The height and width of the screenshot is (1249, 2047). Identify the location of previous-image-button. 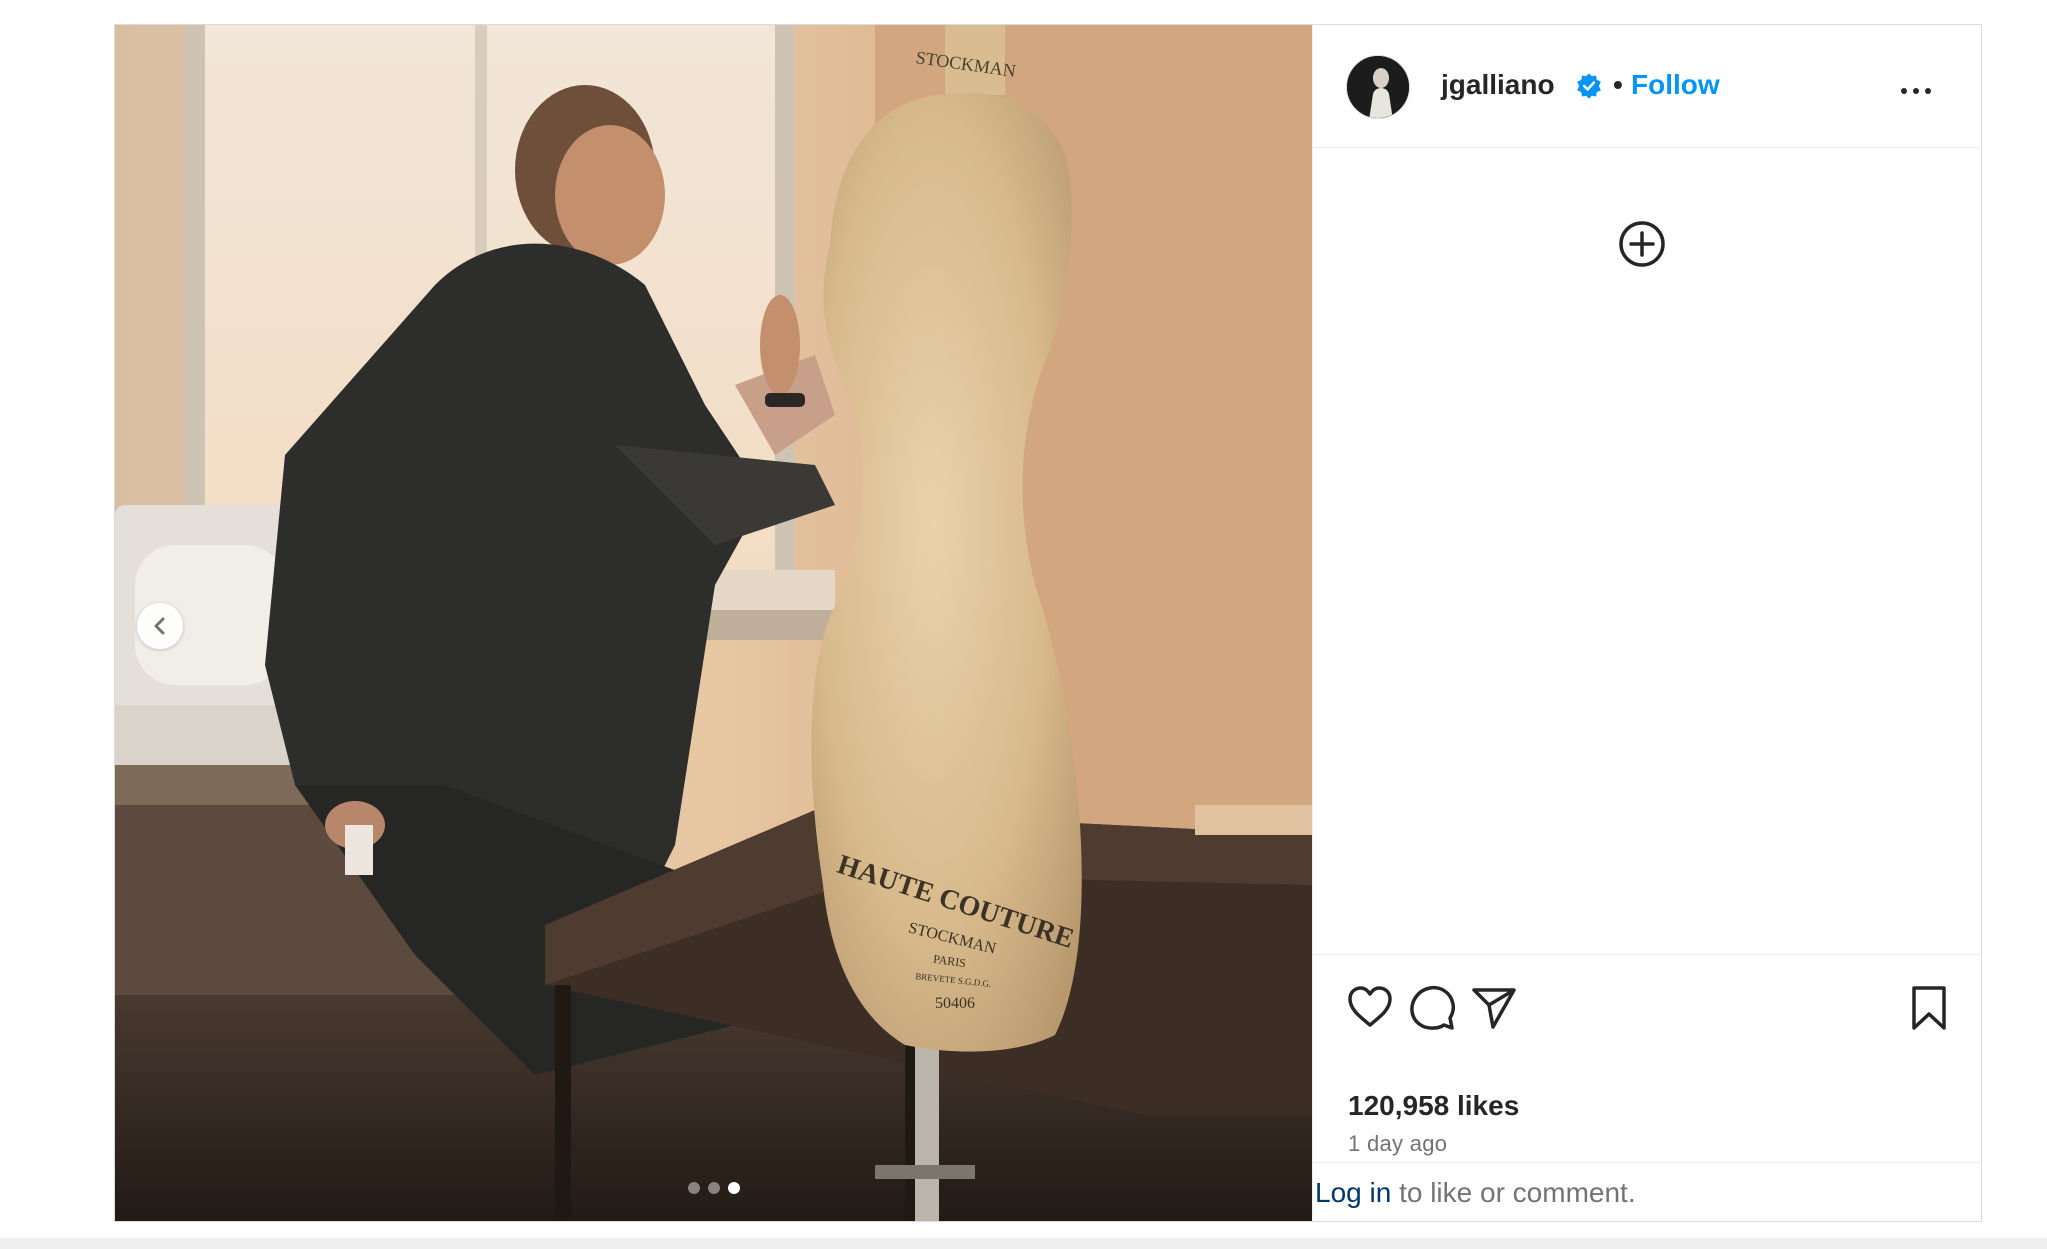
(160, 626).